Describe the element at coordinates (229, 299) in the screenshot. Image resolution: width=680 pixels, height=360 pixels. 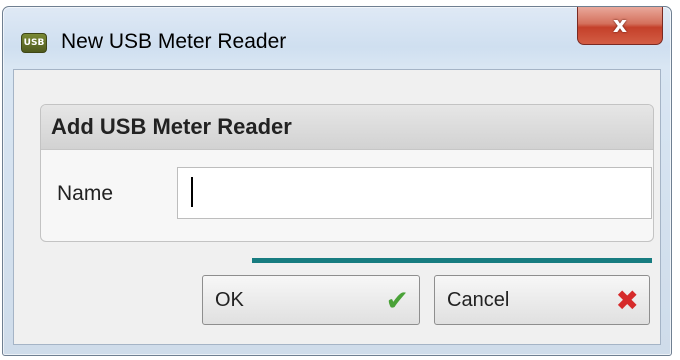
I see `ok-button-label: OK` at that location.